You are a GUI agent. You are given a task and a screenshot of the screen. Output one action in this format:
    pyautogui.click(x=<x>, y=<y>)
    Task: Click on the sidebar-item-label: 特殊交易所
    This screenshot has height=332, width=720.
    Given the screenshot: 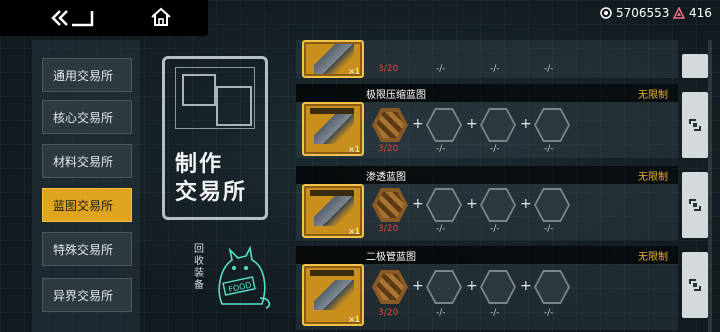 What is the action you would take?
    pyautogui.click(x=83, y=249)
    